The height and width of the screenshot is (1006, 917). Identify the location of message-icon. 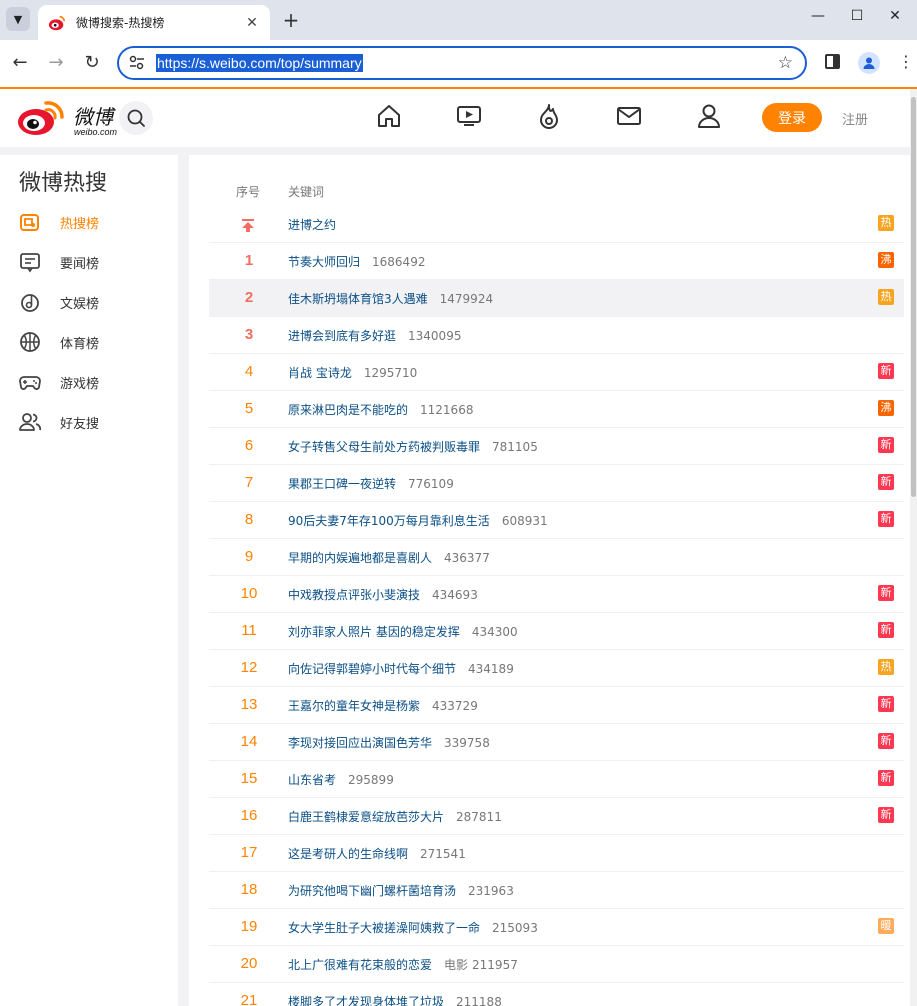
(629, 116).